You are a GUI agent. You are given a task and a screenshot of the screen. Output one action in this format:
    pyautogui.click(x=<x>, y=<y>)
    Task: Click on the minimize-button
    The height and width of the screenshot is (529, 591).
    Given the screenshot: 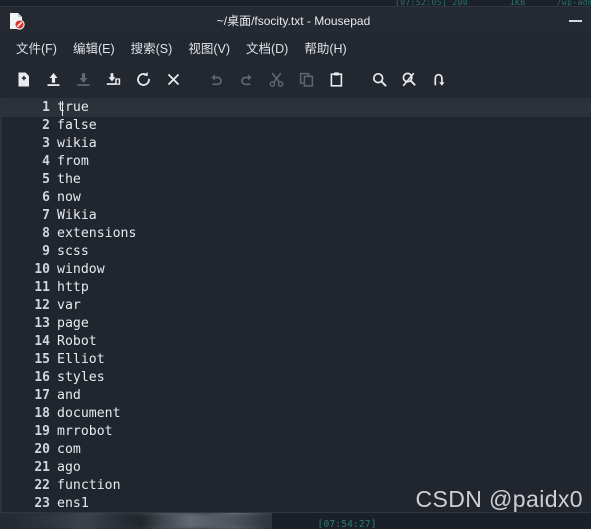 What is the action you would take?
    pyautogui.click(x=580, y=21)
    